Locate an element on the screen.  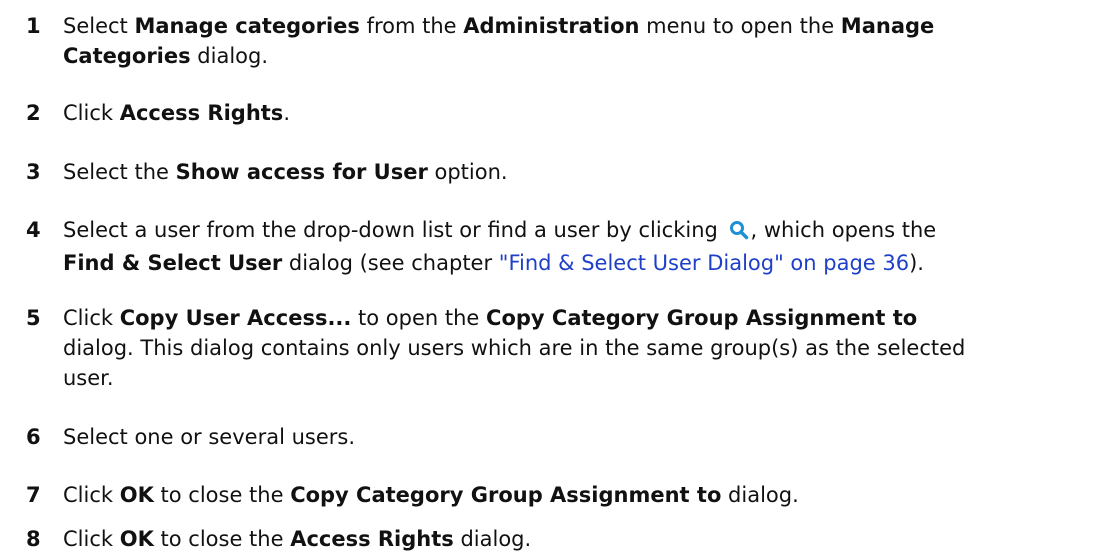
text-run: Select the is located at coordinates (119, 172).